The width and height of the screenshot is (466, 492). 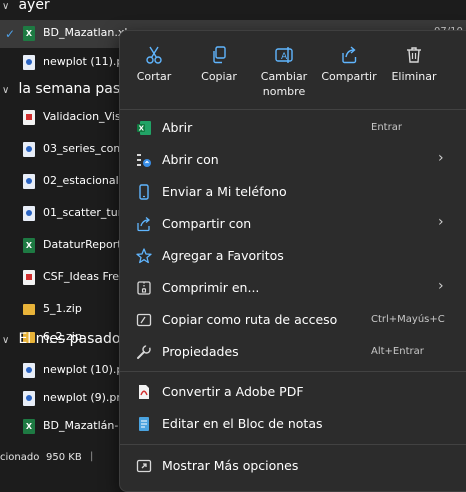 What do you see at coordinates (293, 128) in the screenshot?
I see `menu-item-abrir: X Abrir Entrar` at bounding box center [293, 128].